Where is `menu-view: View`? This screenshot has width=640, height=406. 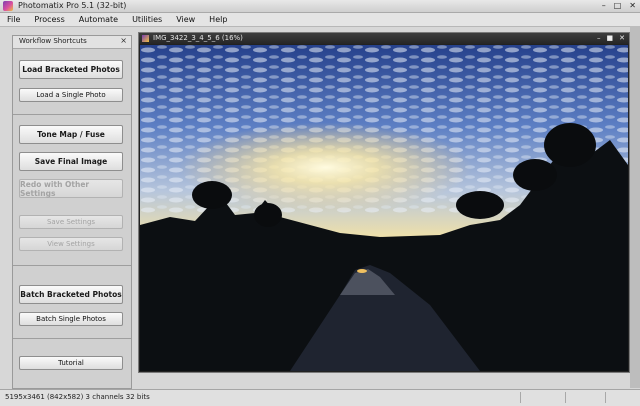 menu-view: View is located at coordinates (185, 19).